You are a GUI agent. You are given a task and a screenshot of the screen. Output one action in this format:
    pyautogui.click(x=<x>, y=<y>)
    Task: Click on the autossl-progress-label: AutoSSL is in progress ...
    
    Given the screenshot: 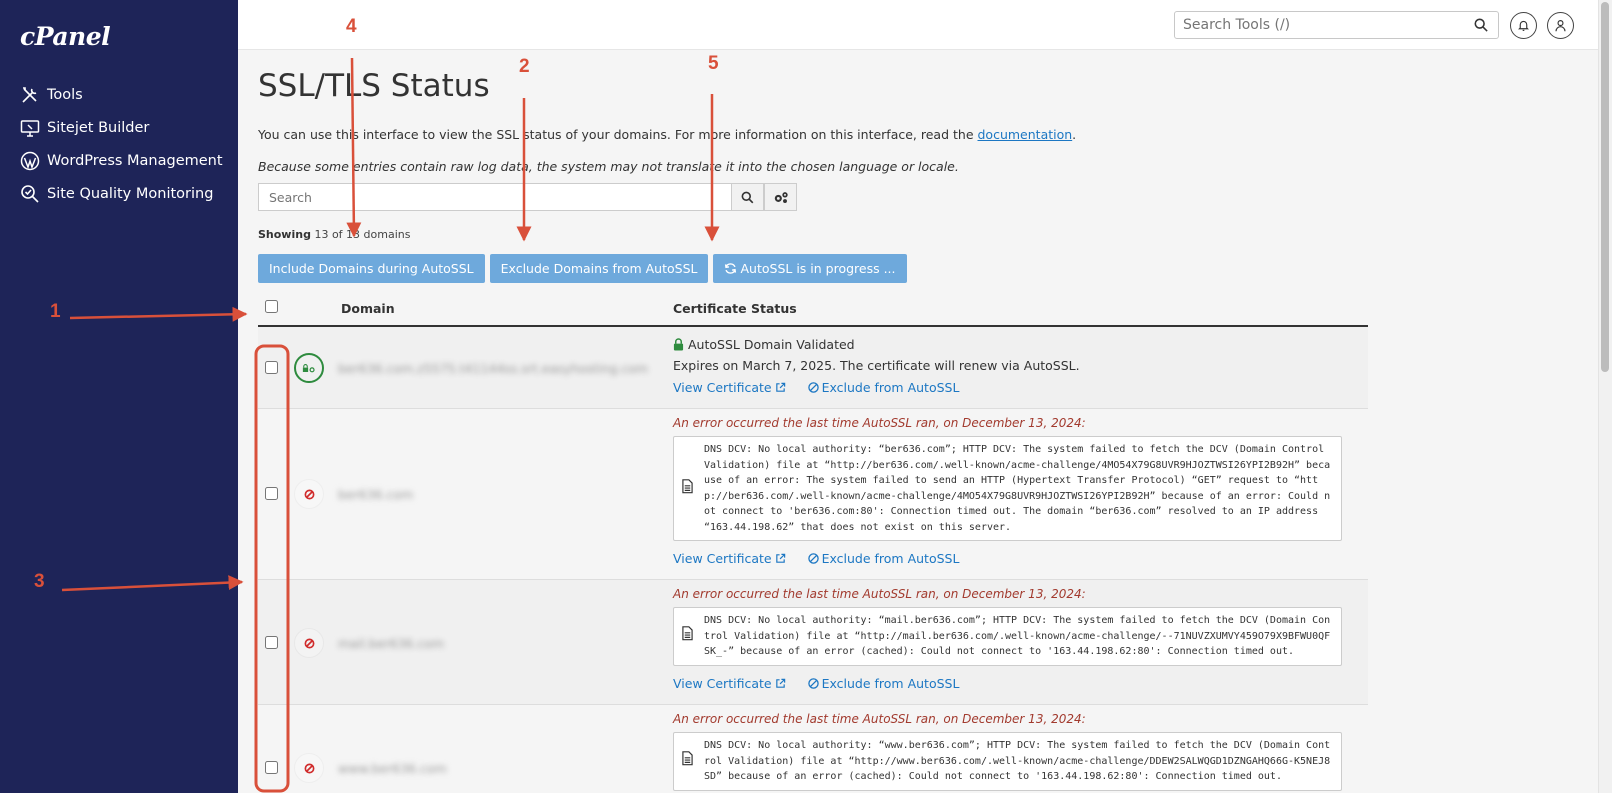 What is the action you would take?
    pyautogui.click(x=818, y=268)
    